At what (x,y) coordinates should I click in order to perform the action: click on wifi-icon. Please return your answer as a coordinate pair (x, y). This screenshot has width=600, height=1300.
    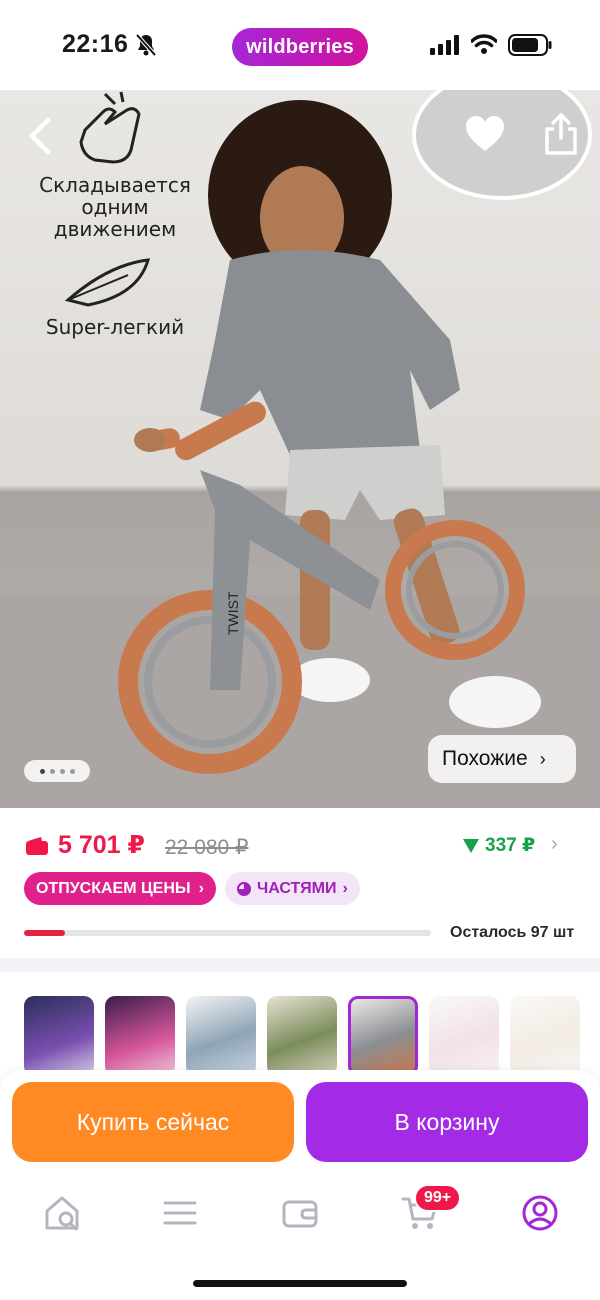
    Looking at the image, I should click on (484, 44).